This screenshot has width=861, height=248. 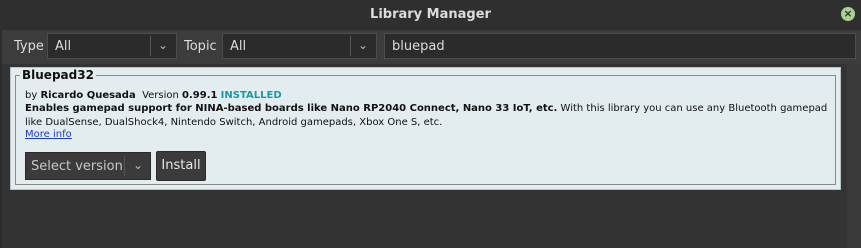 I want to click on library-name: Bluepad32, so click(x=58, y=75).